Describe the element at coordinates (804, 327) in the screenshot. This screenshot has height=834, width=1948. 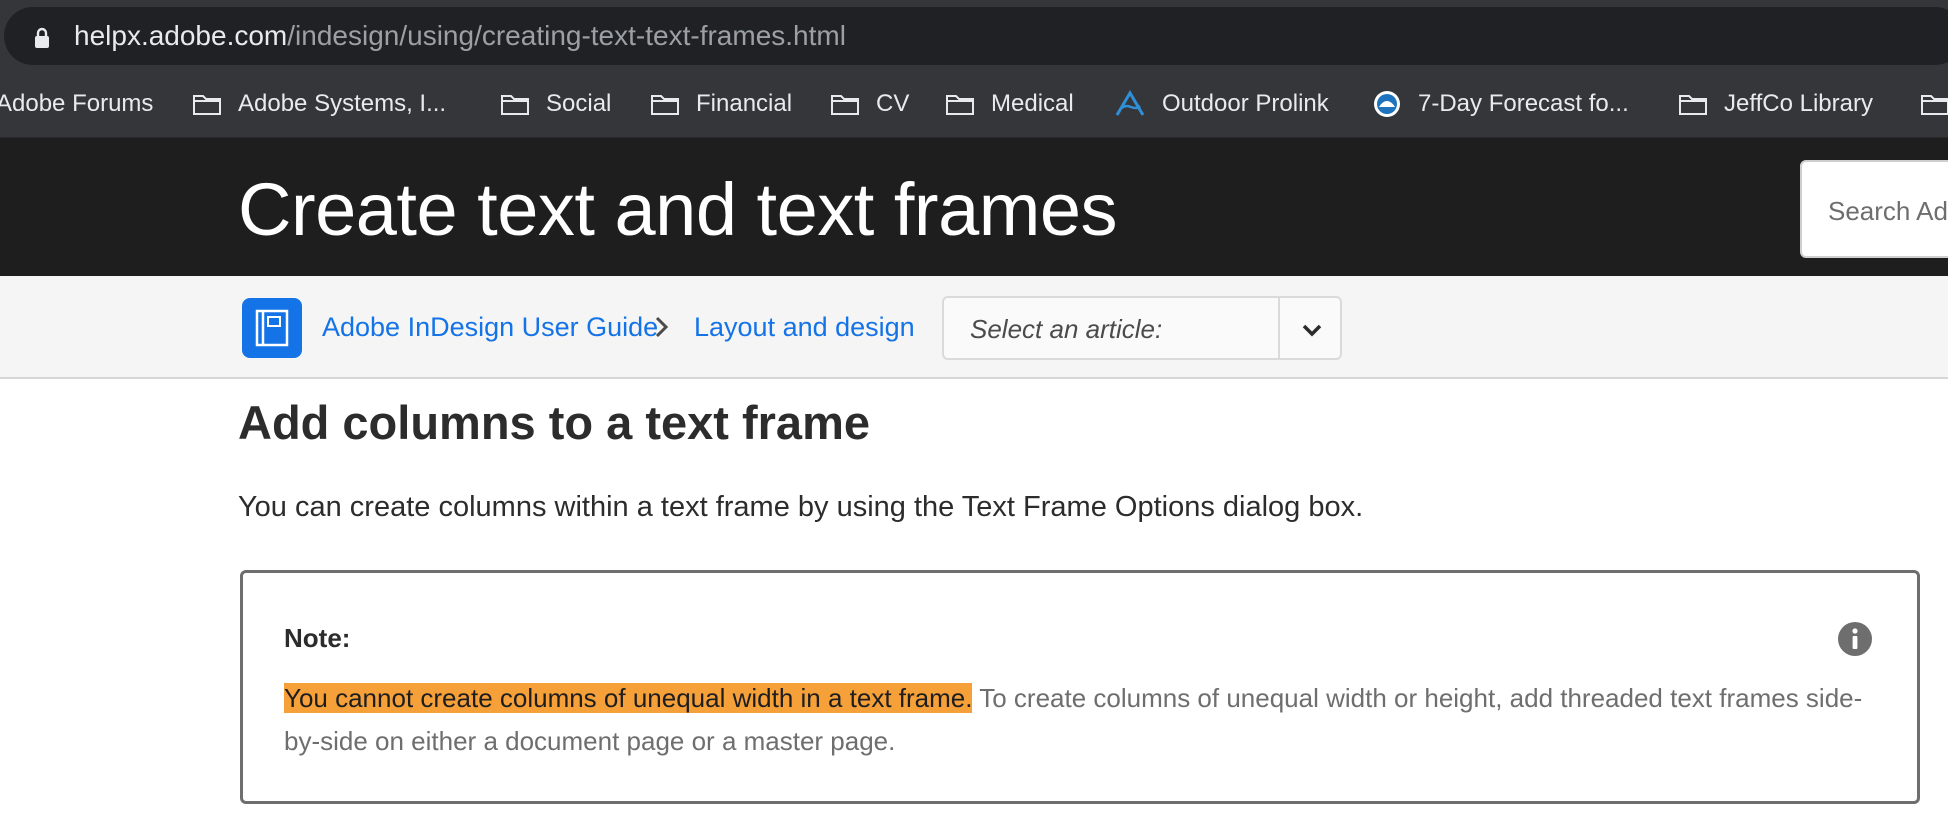
I see `breadcrumb-section-link: Layout and design` at that location.